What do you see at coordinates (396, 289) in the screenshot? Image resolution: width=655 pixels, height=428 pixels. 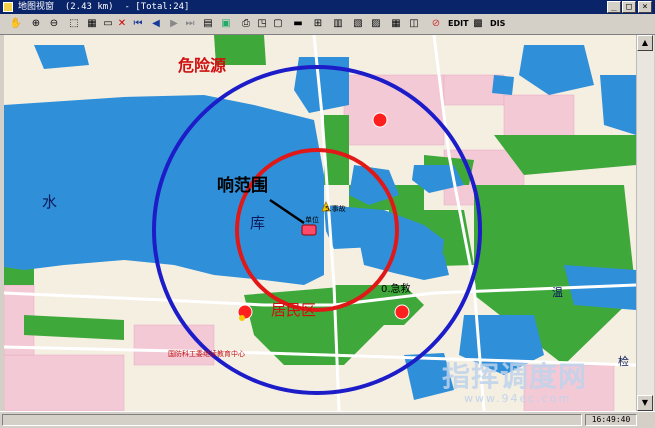 I see `rescue-label: 0.急救` at bounding box center [396, 289].